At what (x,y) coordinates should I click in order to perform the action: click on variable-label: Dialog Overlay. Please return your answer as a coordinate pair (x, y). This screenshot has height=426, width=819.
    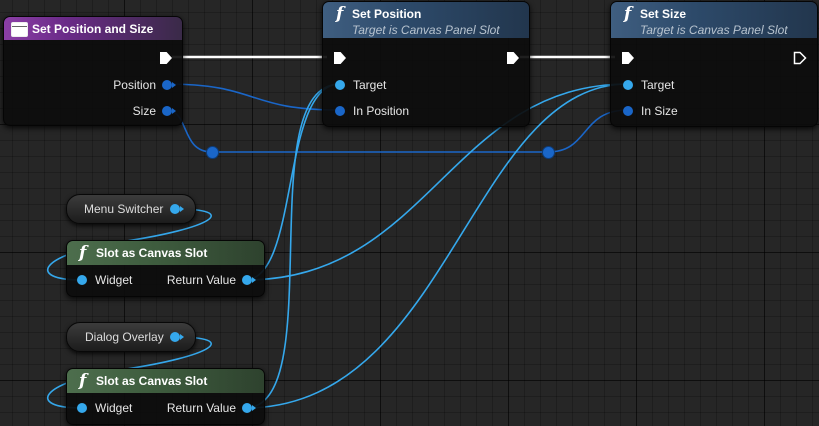
    Looking at the image, I should click on (124, 337).